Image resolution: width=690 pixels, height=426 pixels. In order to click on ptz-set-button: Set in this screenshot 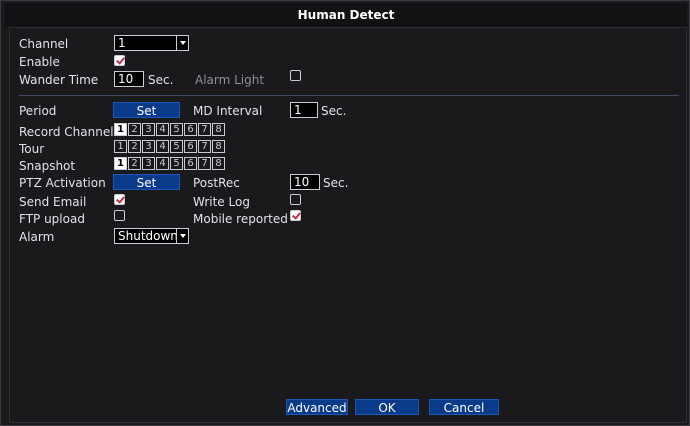, I will do `click(146, 182)`.